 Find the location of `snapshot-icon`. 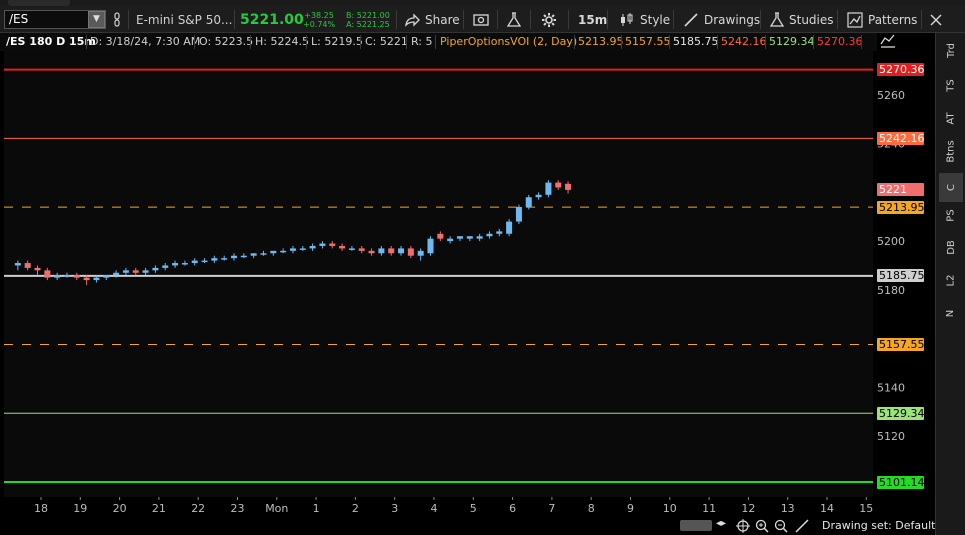

snapshot-icon is located at coordinates (481, 19).